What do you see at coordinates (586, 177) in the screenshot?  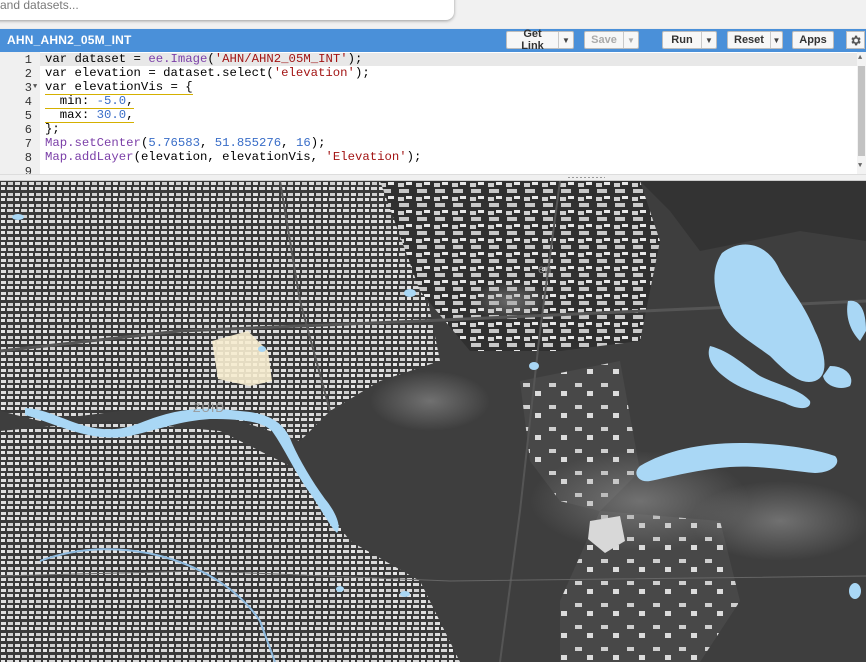 I see `drag-handle-icon` at bounding box center [586, 177].